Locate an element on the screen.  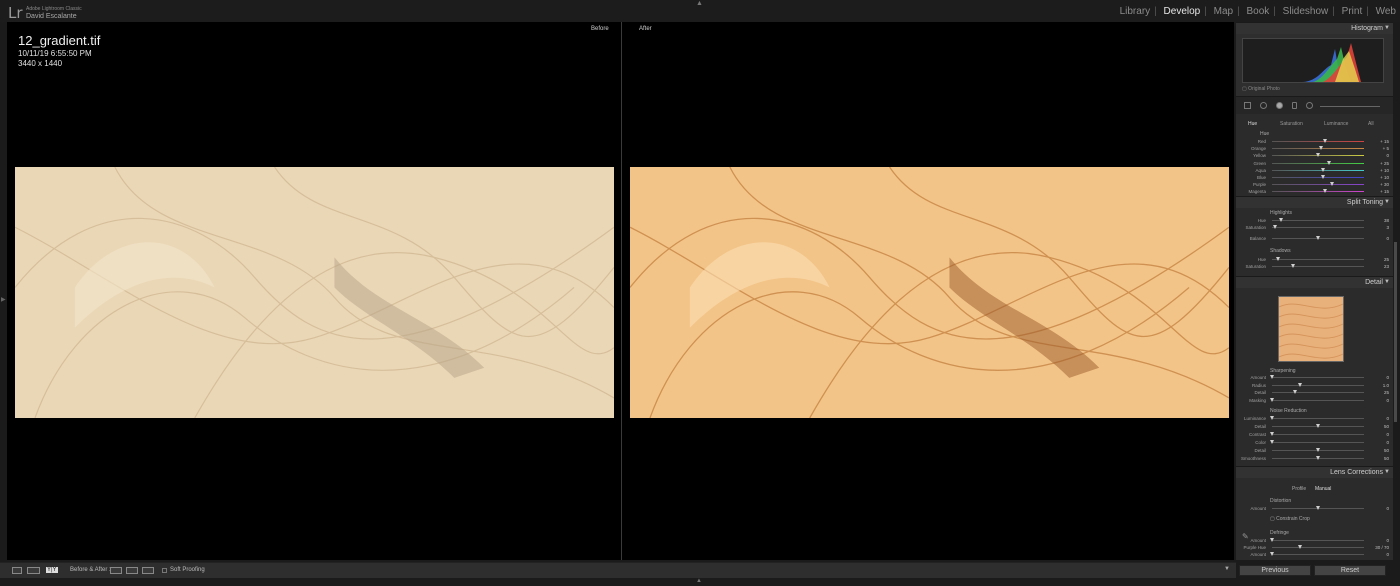
swap-before-after-icon is located at coordinates (148, 570).